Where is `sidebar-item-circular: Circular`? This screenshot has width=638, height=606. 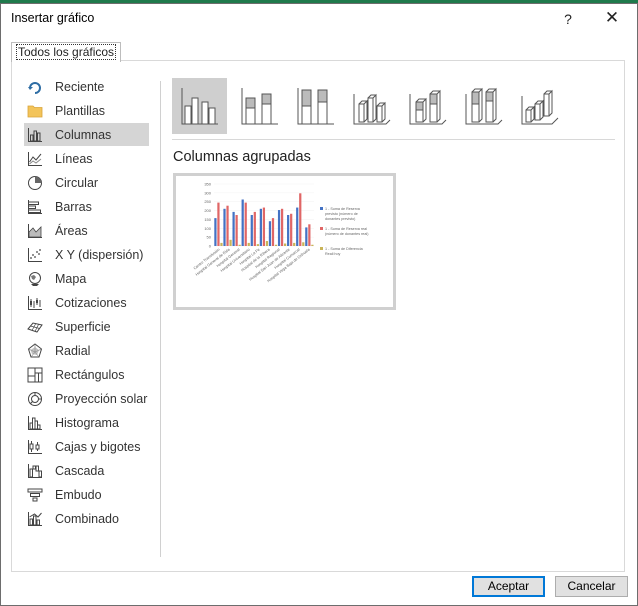 sidebar-item-circular: Circular is located at coordinates (86, 182).